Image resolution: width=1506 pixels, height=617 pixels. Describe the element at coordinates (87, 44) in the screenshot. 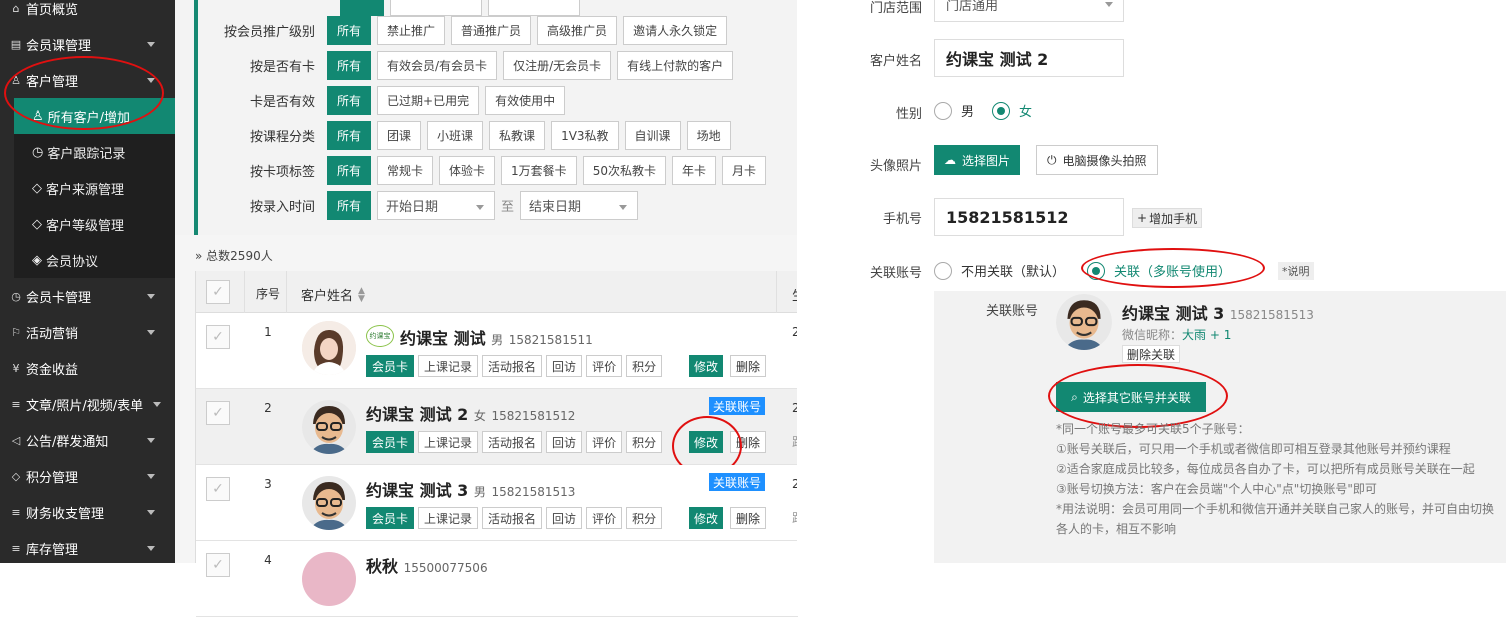

I see `sidebar-item-member-course: ▤ 会员课管理` at that location.